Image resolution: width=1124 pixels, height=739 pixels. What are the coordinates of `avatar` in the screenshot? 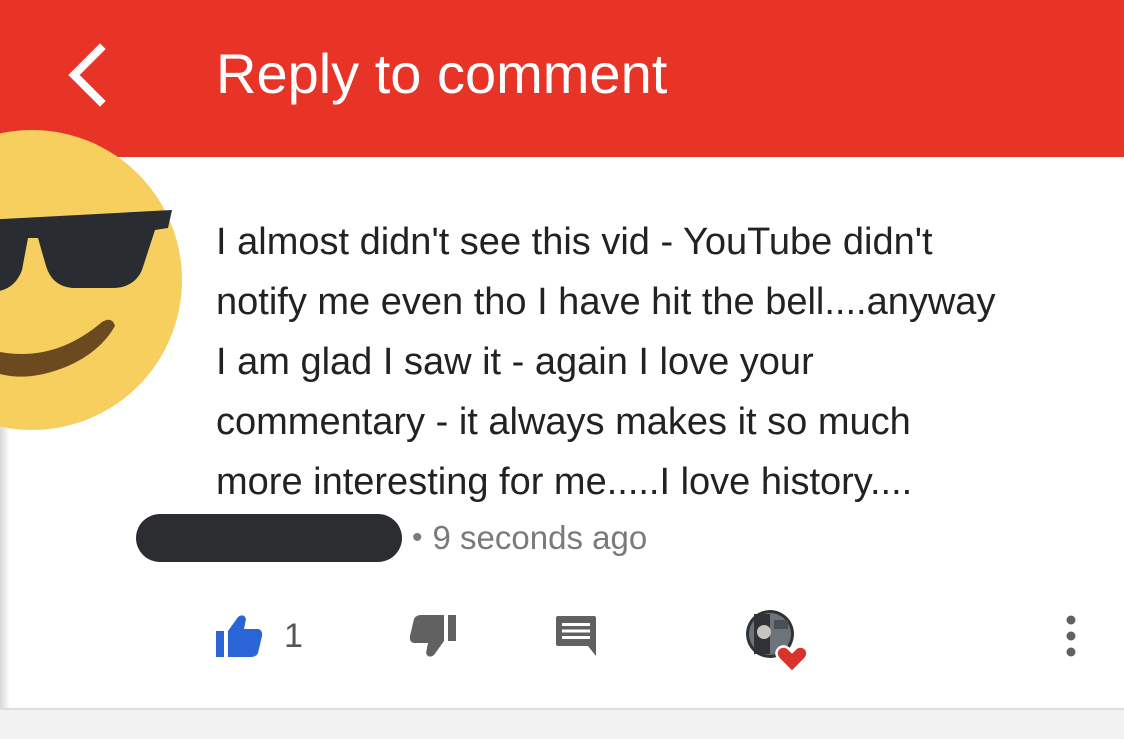 It's located at (91, 280).